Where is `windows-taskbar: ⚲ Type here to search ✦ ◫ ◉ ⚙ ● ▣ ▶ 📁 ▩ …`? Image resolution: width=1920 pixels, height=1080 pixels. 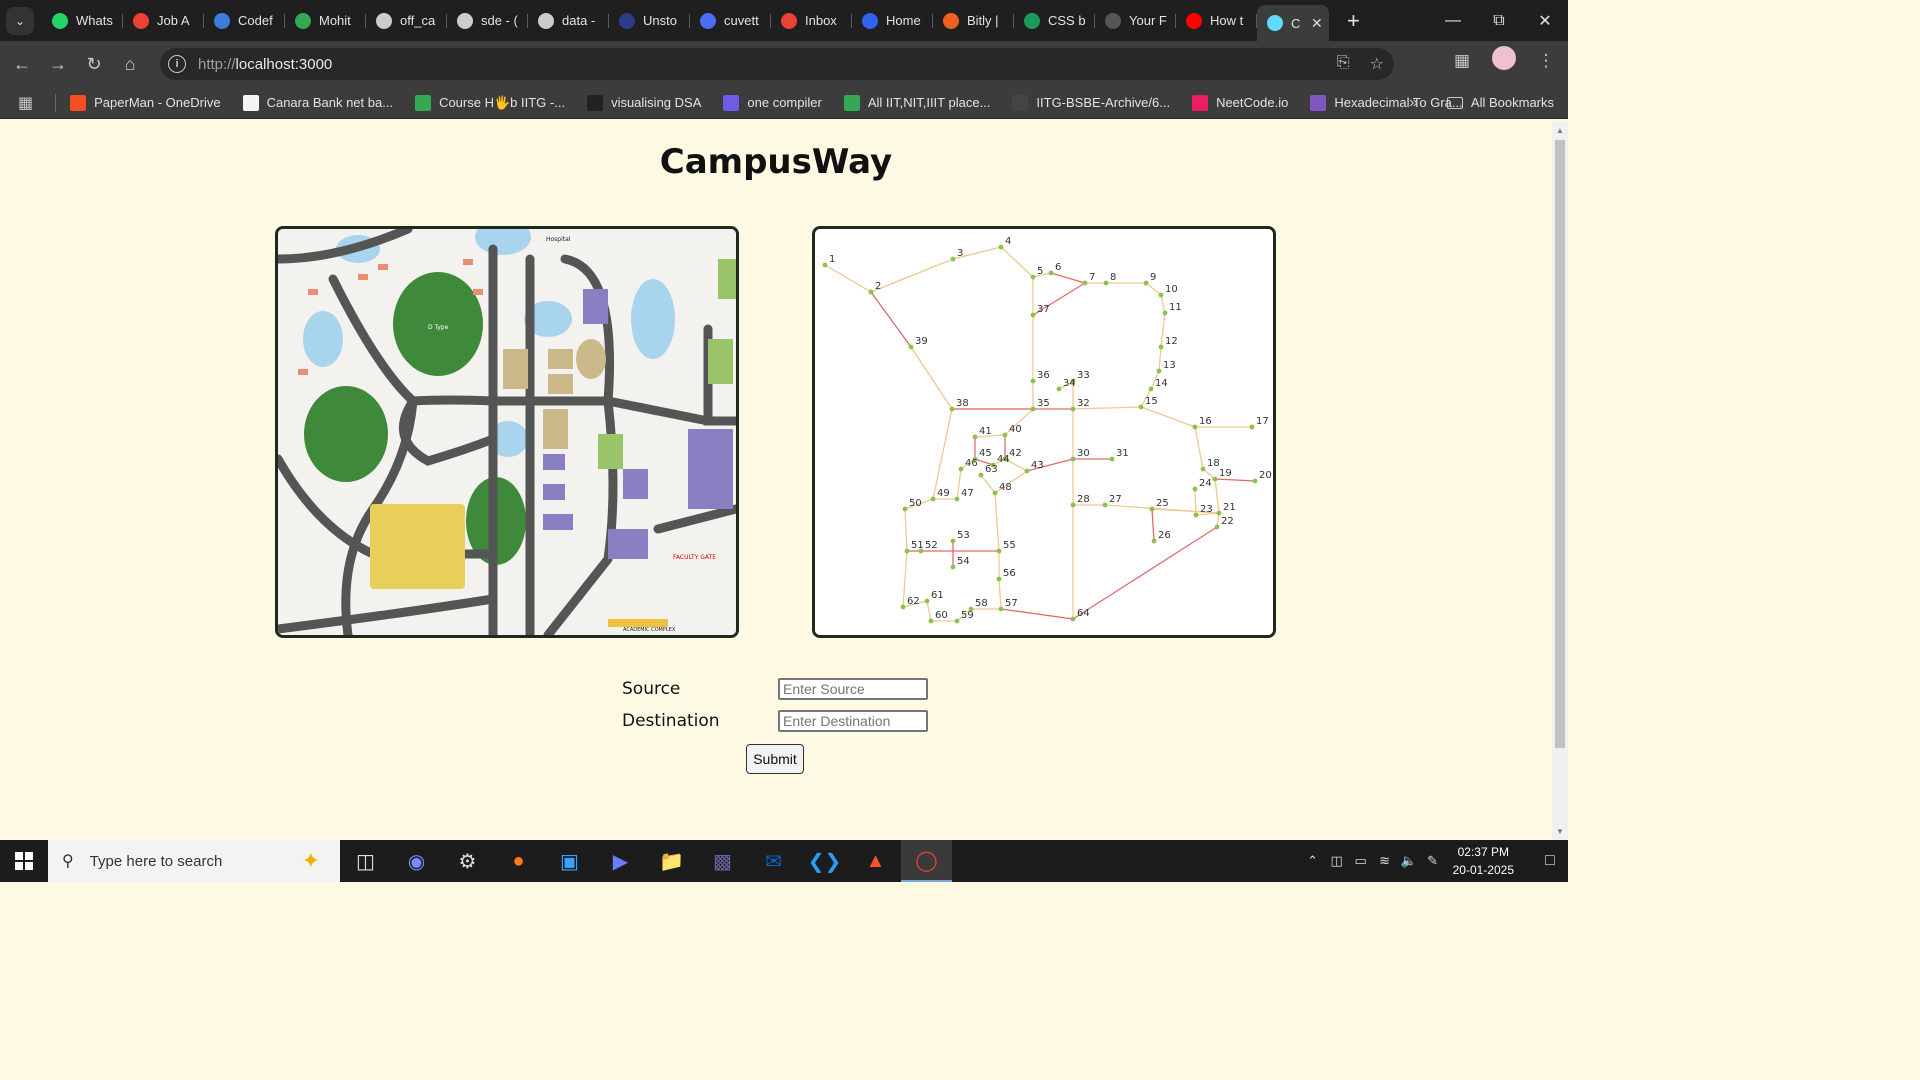 windows-taskbar: ⚲ Type here to search ✦ ◫ ◉ ⚙ ● ▣ ▶ 📁 ▩ … is located at coordinates (784, 861).